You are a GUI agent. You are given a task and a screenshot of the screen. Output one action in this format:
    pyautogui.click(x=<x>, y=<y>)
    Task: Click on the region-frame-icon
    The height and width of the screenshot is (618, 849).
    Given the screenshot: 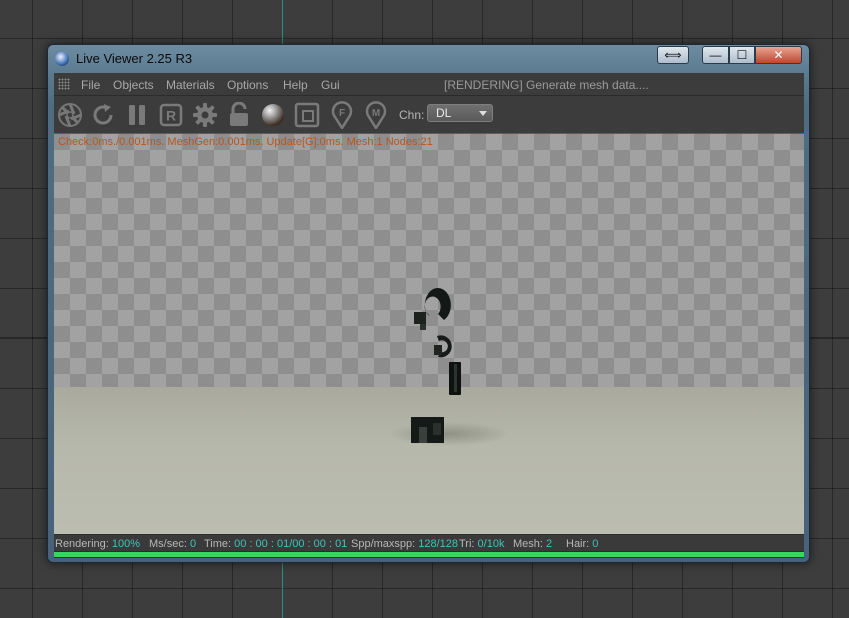 What is the action you would take?
    pyautogui.click(x=307, y=115)
    